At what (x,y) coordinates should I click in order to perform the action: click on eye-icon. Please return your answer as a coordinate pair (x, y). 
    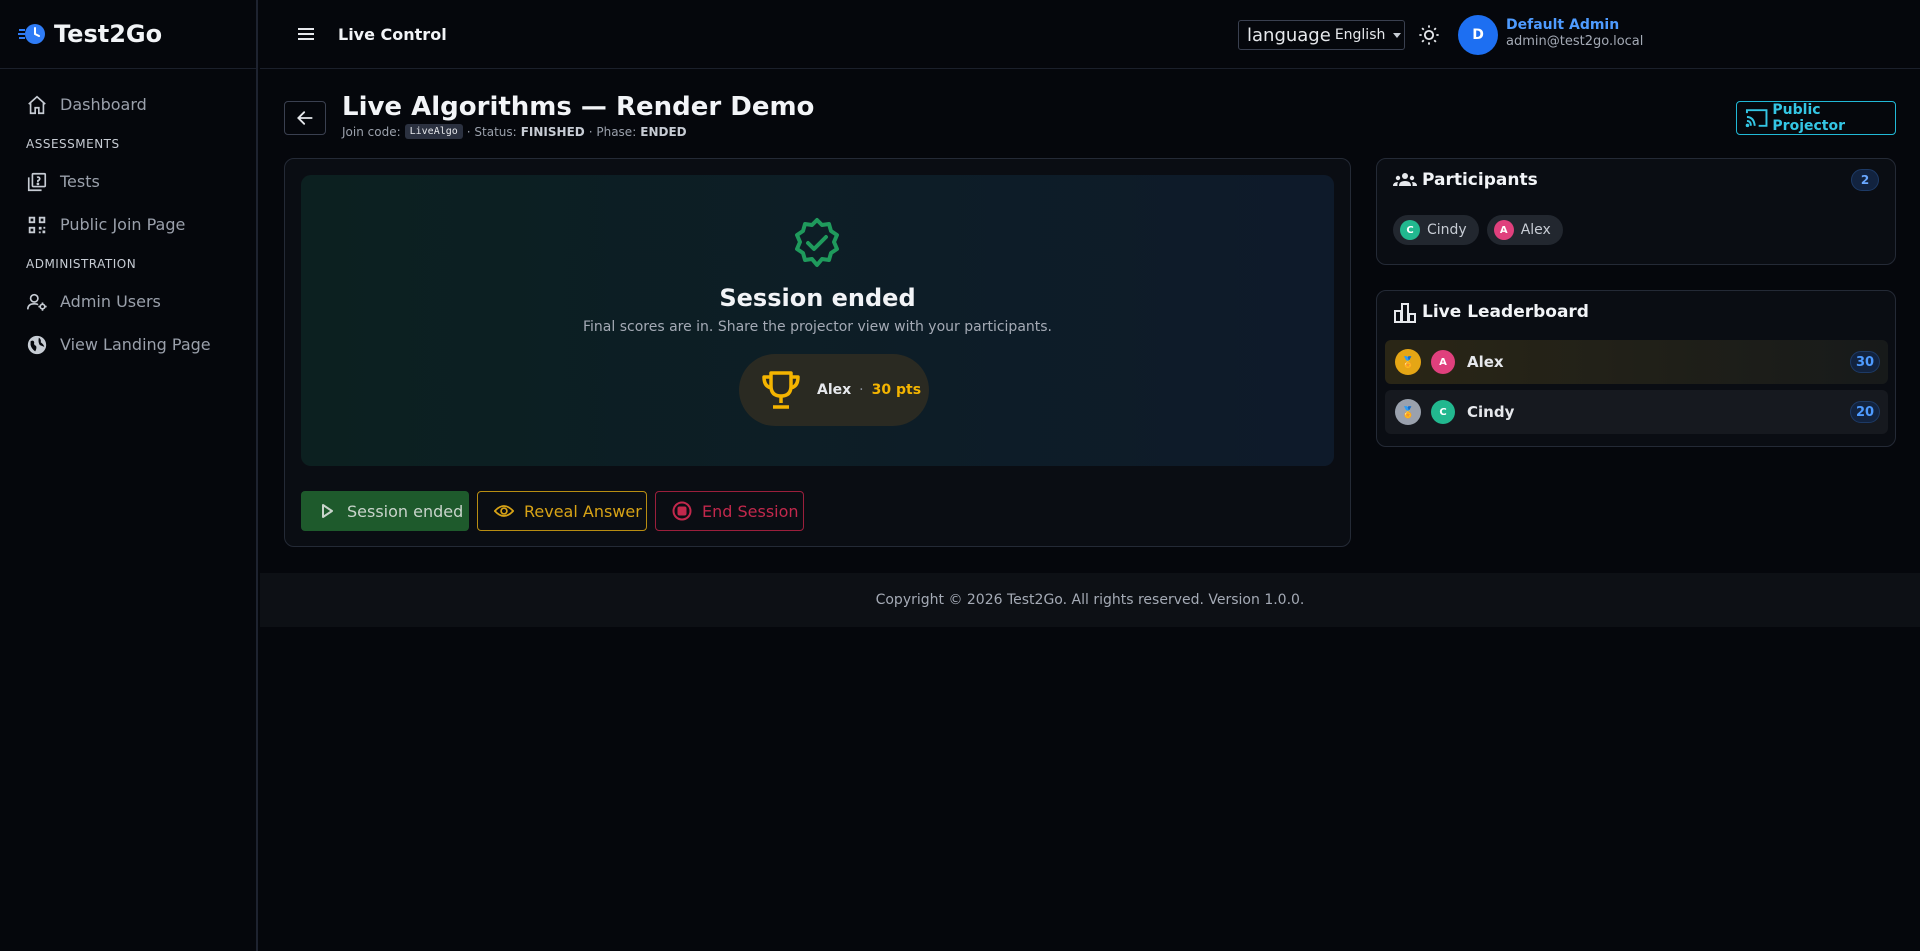
    Looking at the image, I should click on (504, 511).